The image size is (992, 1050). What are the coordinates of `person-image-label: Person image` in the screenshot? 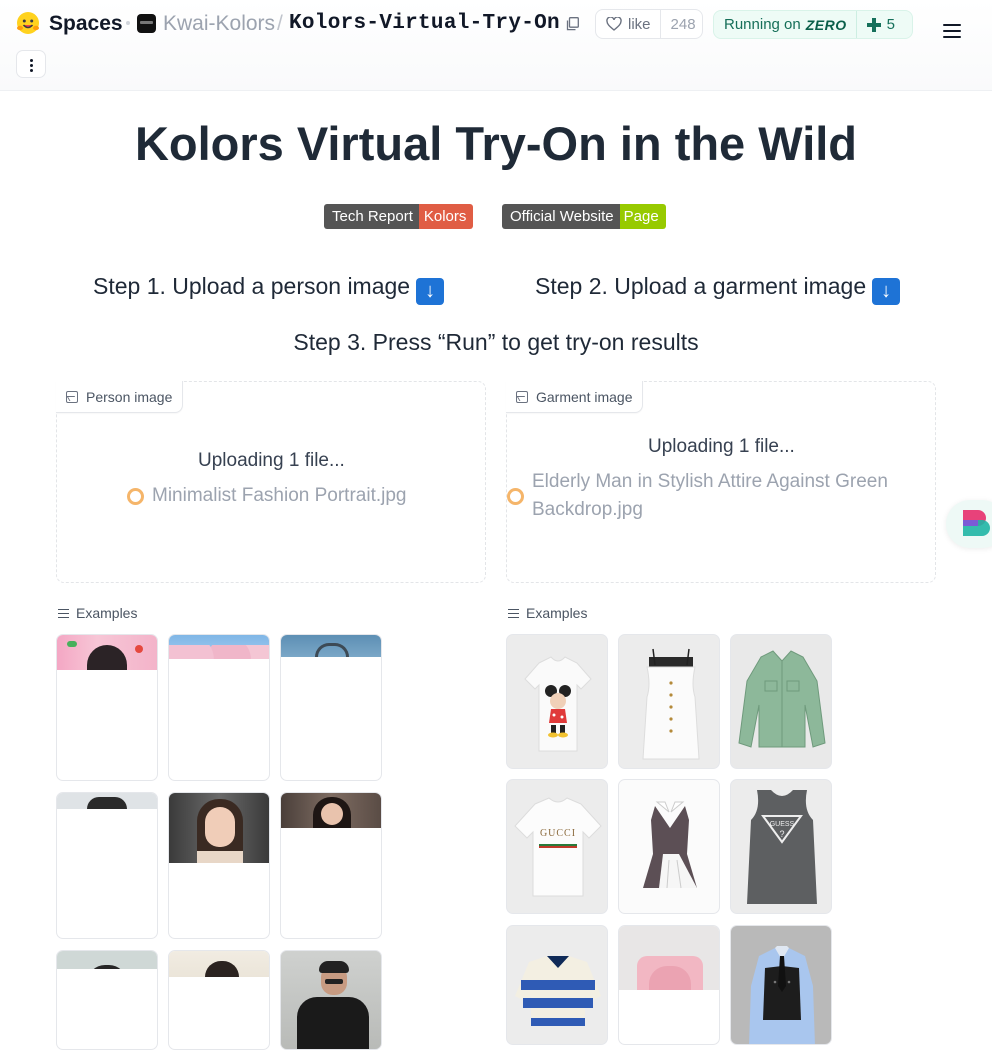 It's located at (120, 397).